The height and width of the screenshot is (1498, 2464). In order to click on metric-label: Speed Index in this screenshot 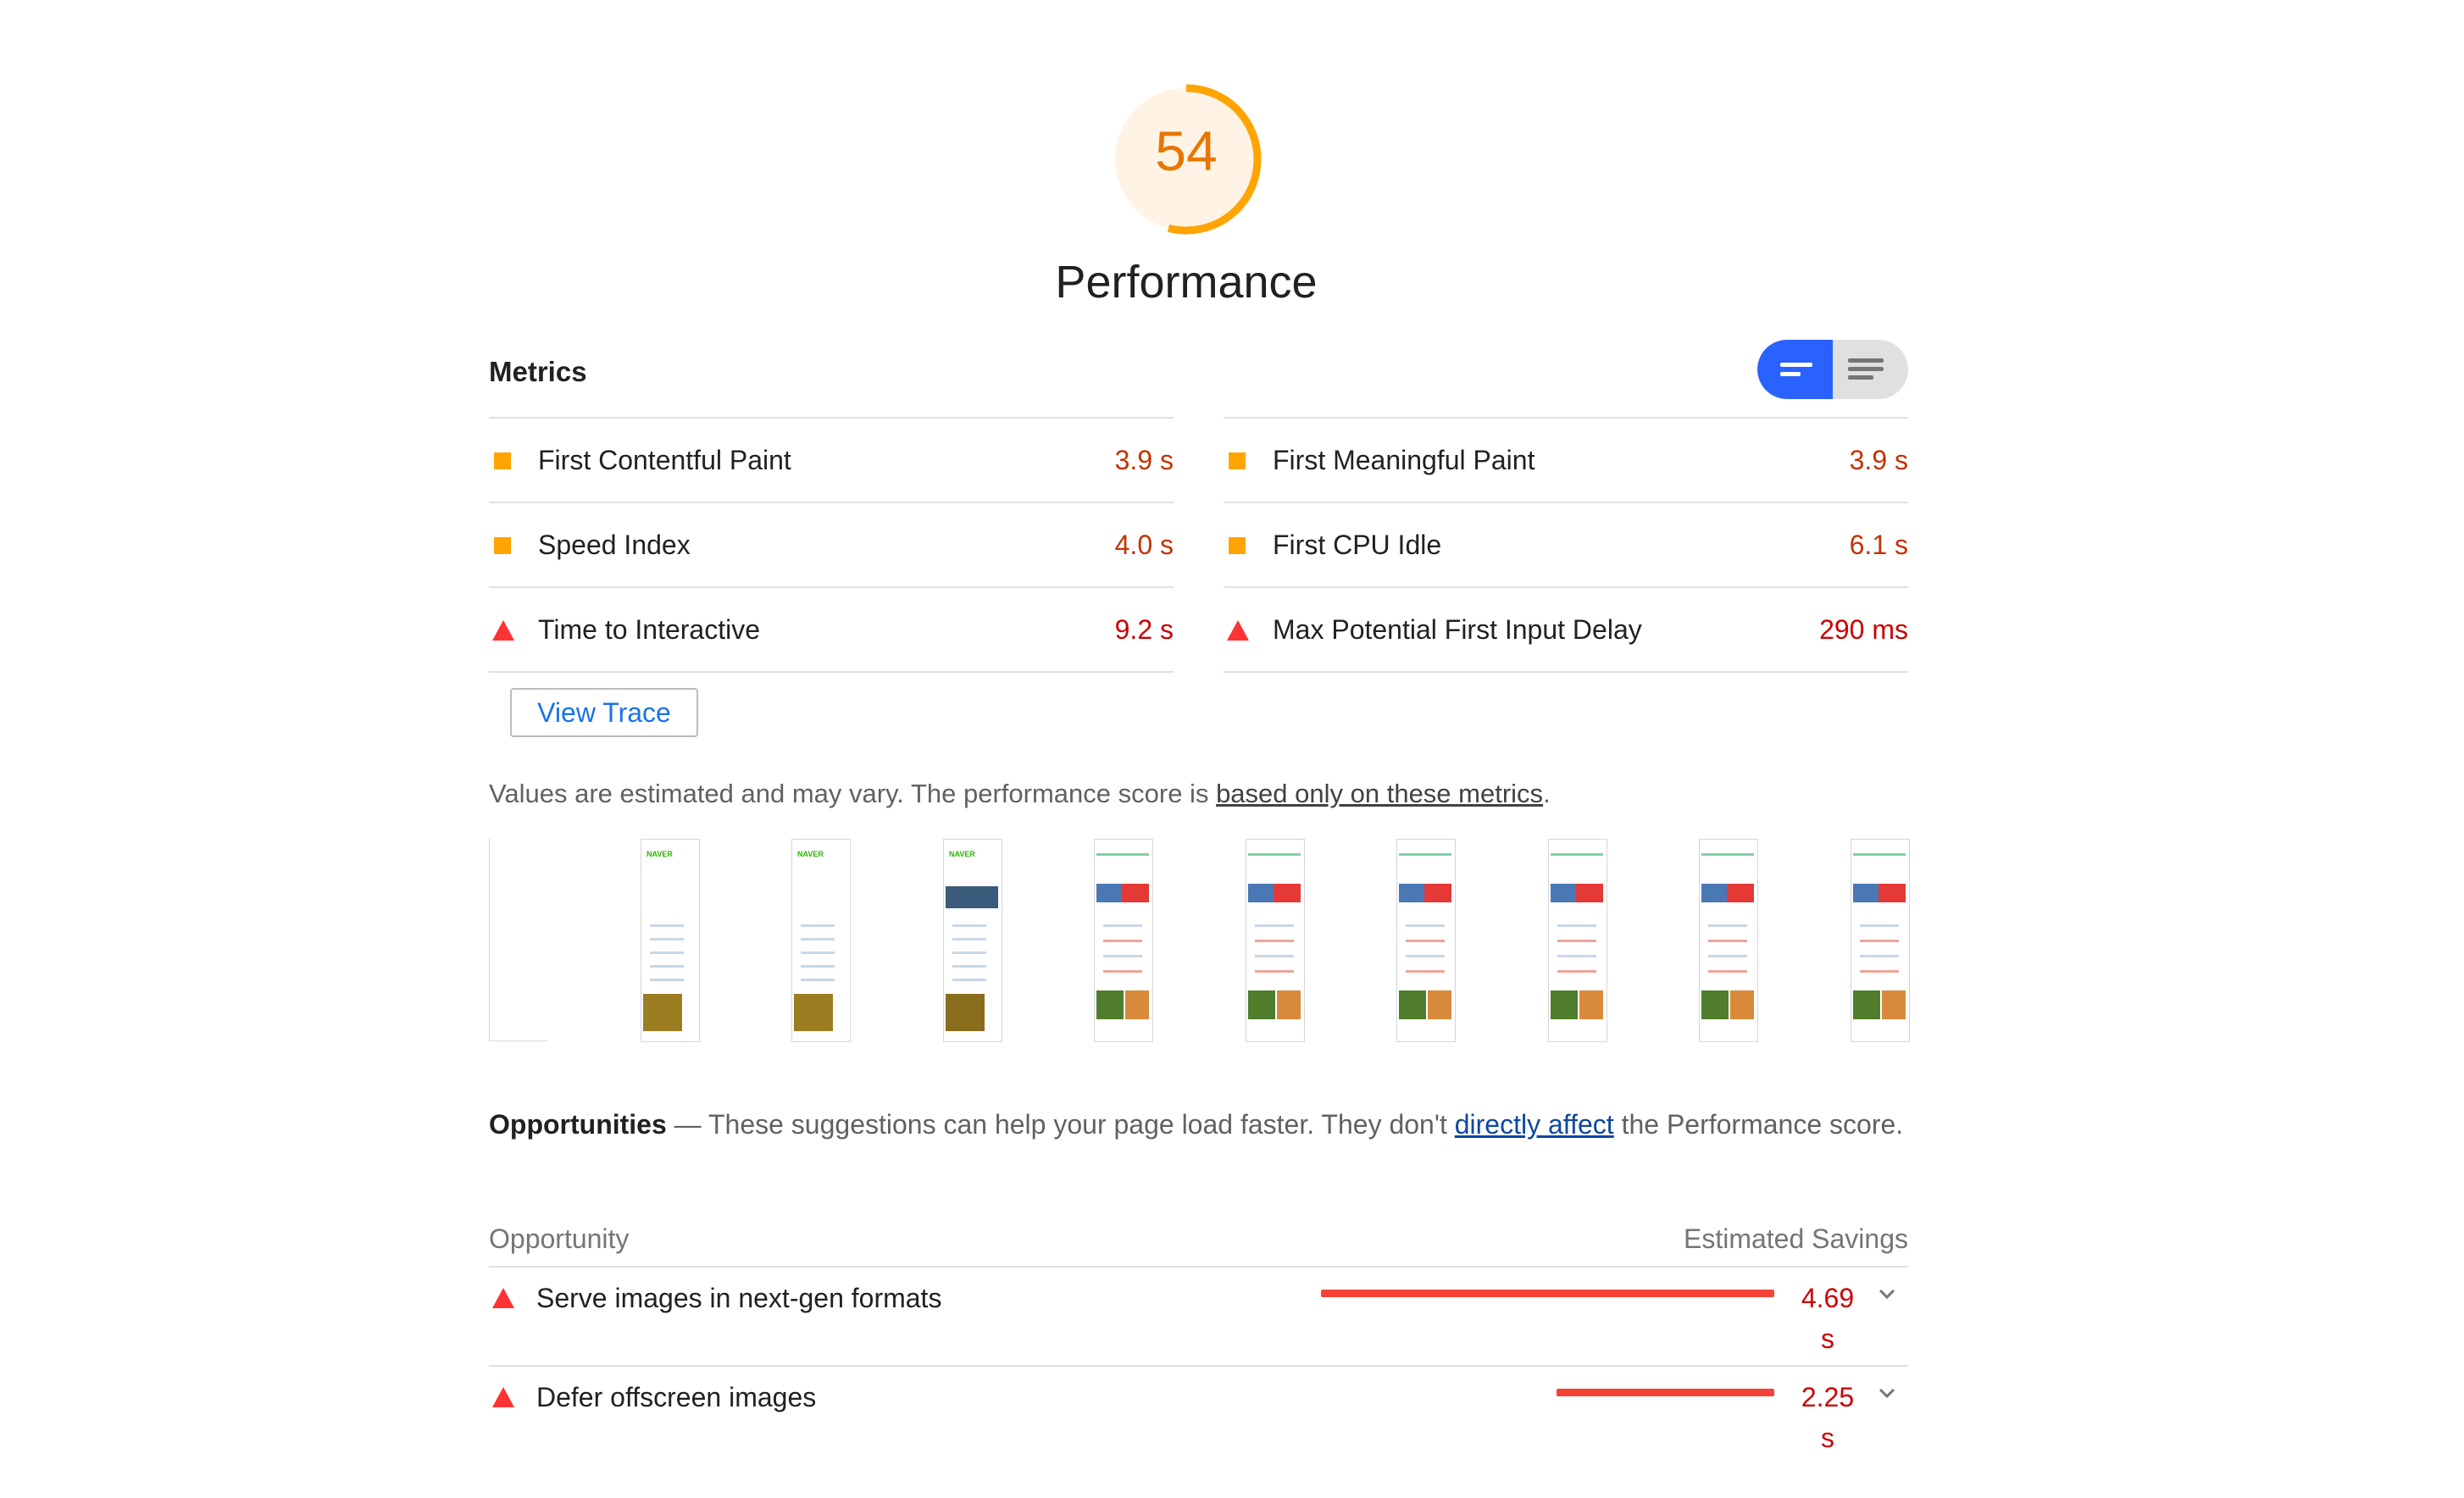, I will do `click(614, 545)`.